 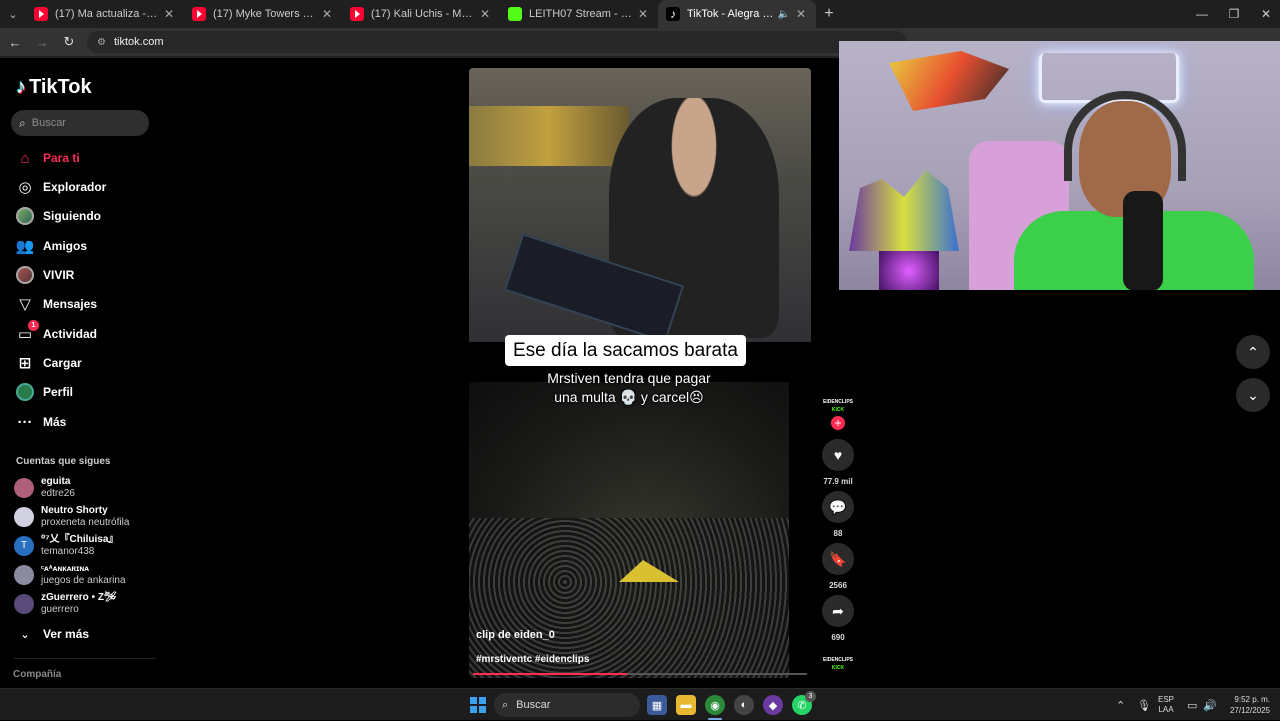 I want to click on browser-tab: LEITH07 Stream - Watch Live o ✕, so click(x=579, y=14).